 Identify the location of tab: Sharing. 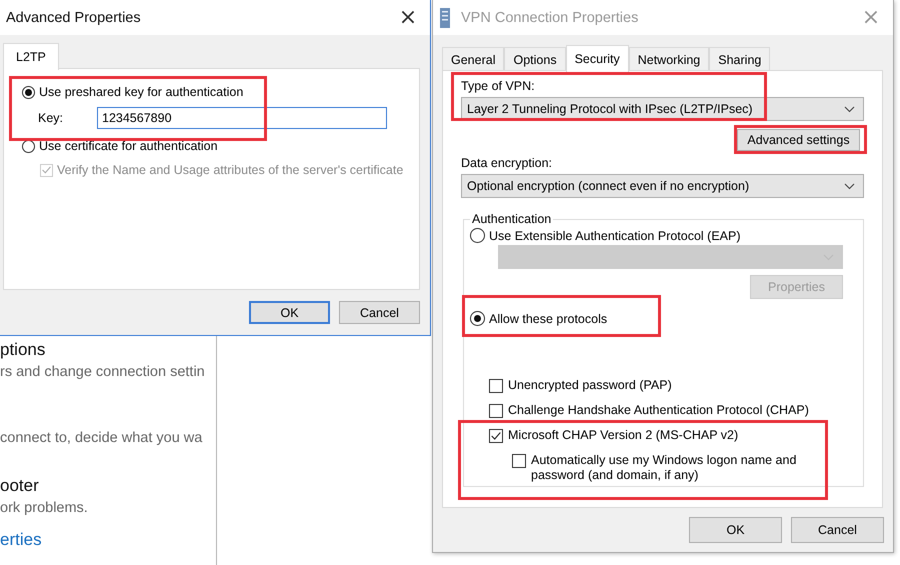
(739, 59).